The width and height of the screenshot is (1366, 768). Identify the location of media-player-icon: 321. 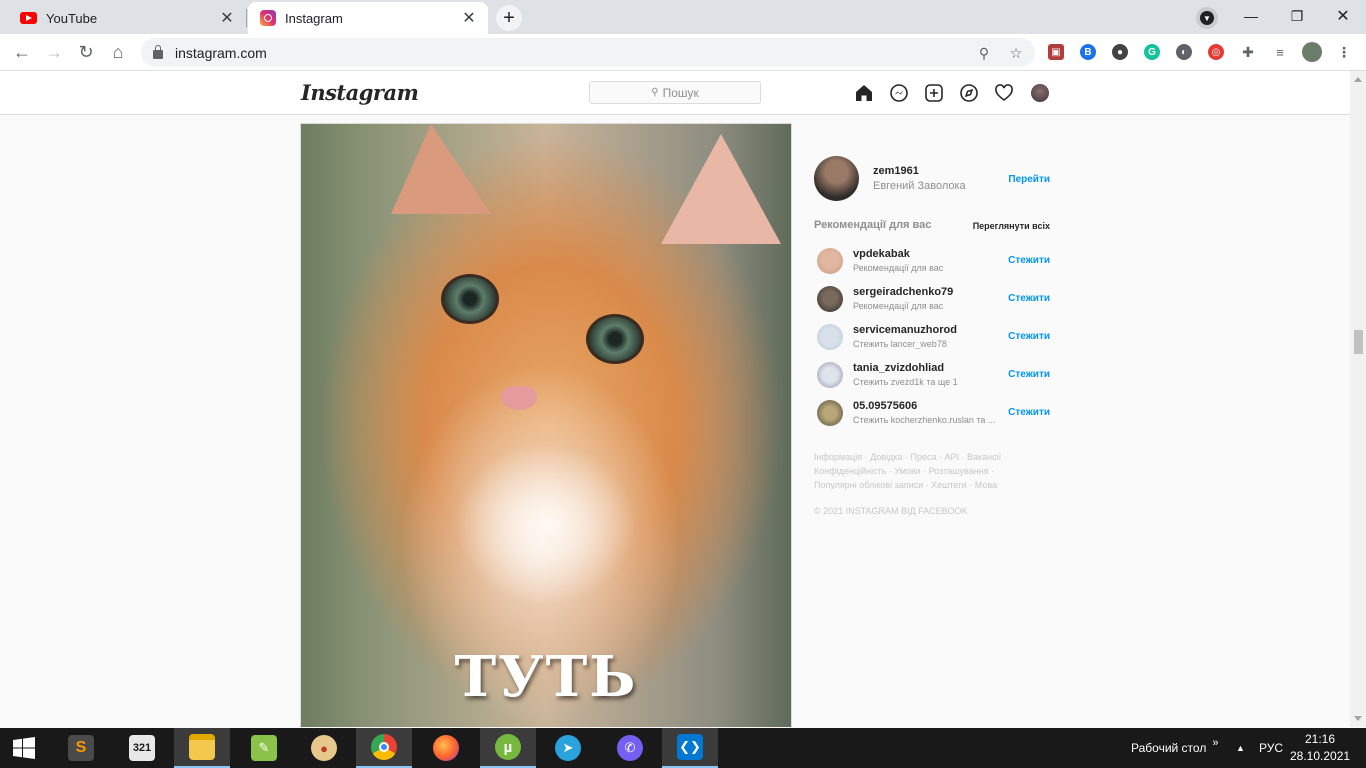
(142, 748).